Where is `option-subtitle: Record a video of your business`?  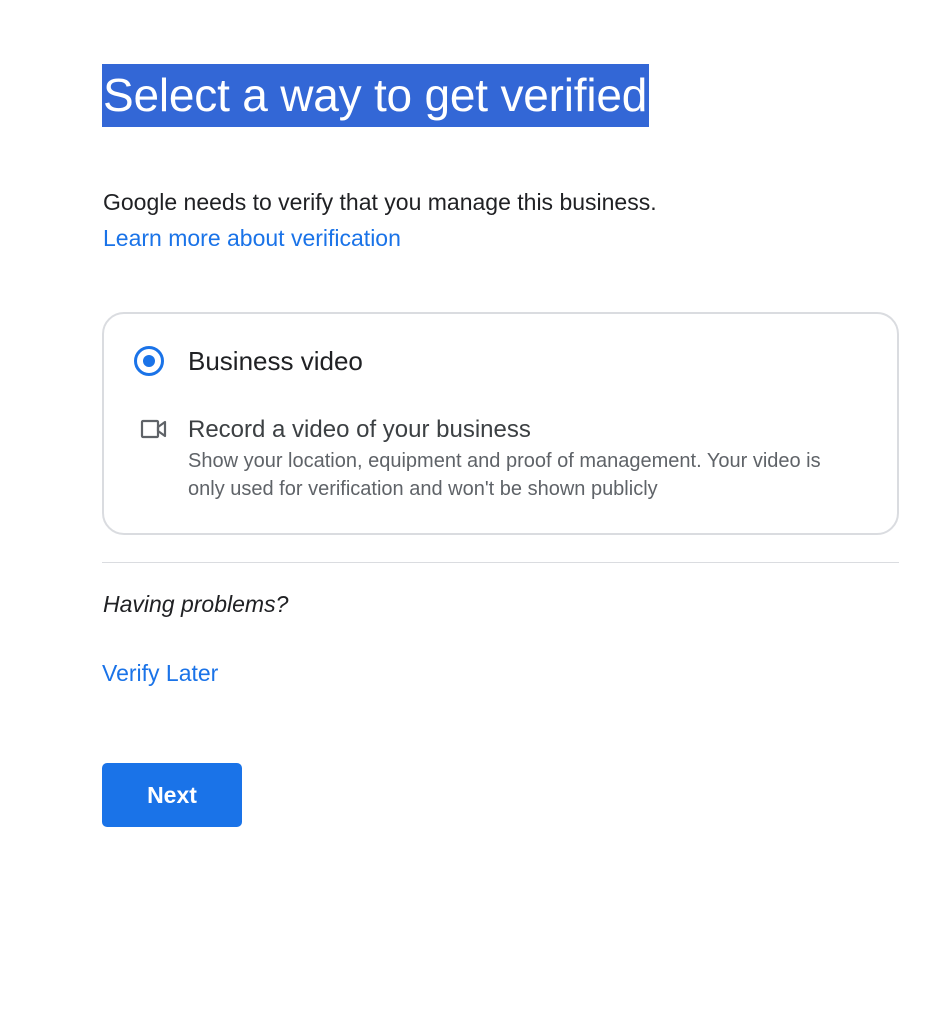 option-subtitle: Record a video of your business is located at coordinates (359, 429).